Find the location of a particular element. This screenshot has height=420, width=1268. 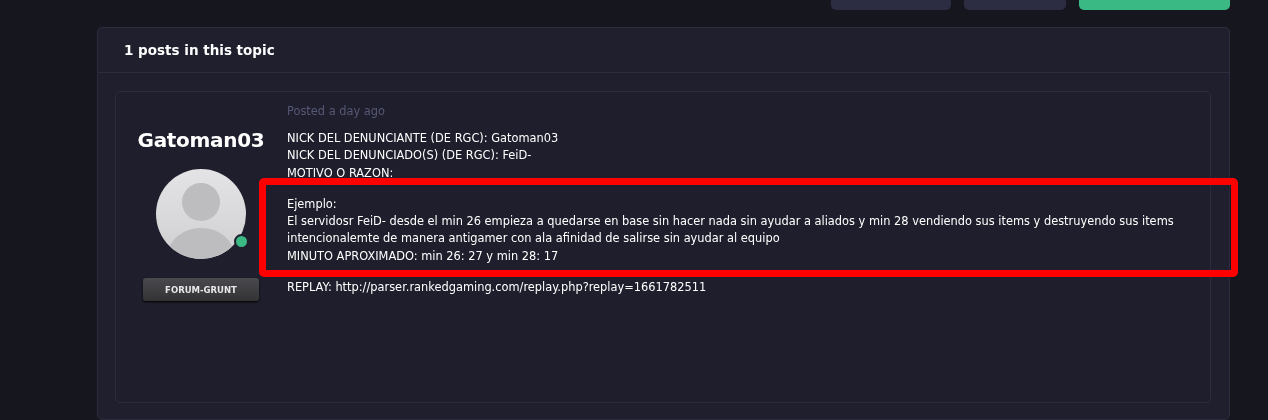

post-date: Posted a day ago is located at coordinates (337, 111).